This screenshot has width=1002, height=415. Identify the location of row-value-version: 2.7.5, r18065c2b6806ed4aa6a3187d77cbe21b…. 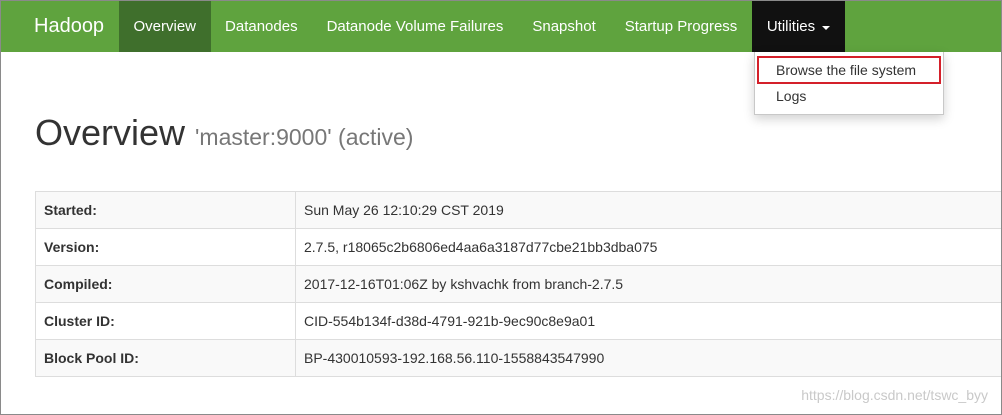
(648, 247).